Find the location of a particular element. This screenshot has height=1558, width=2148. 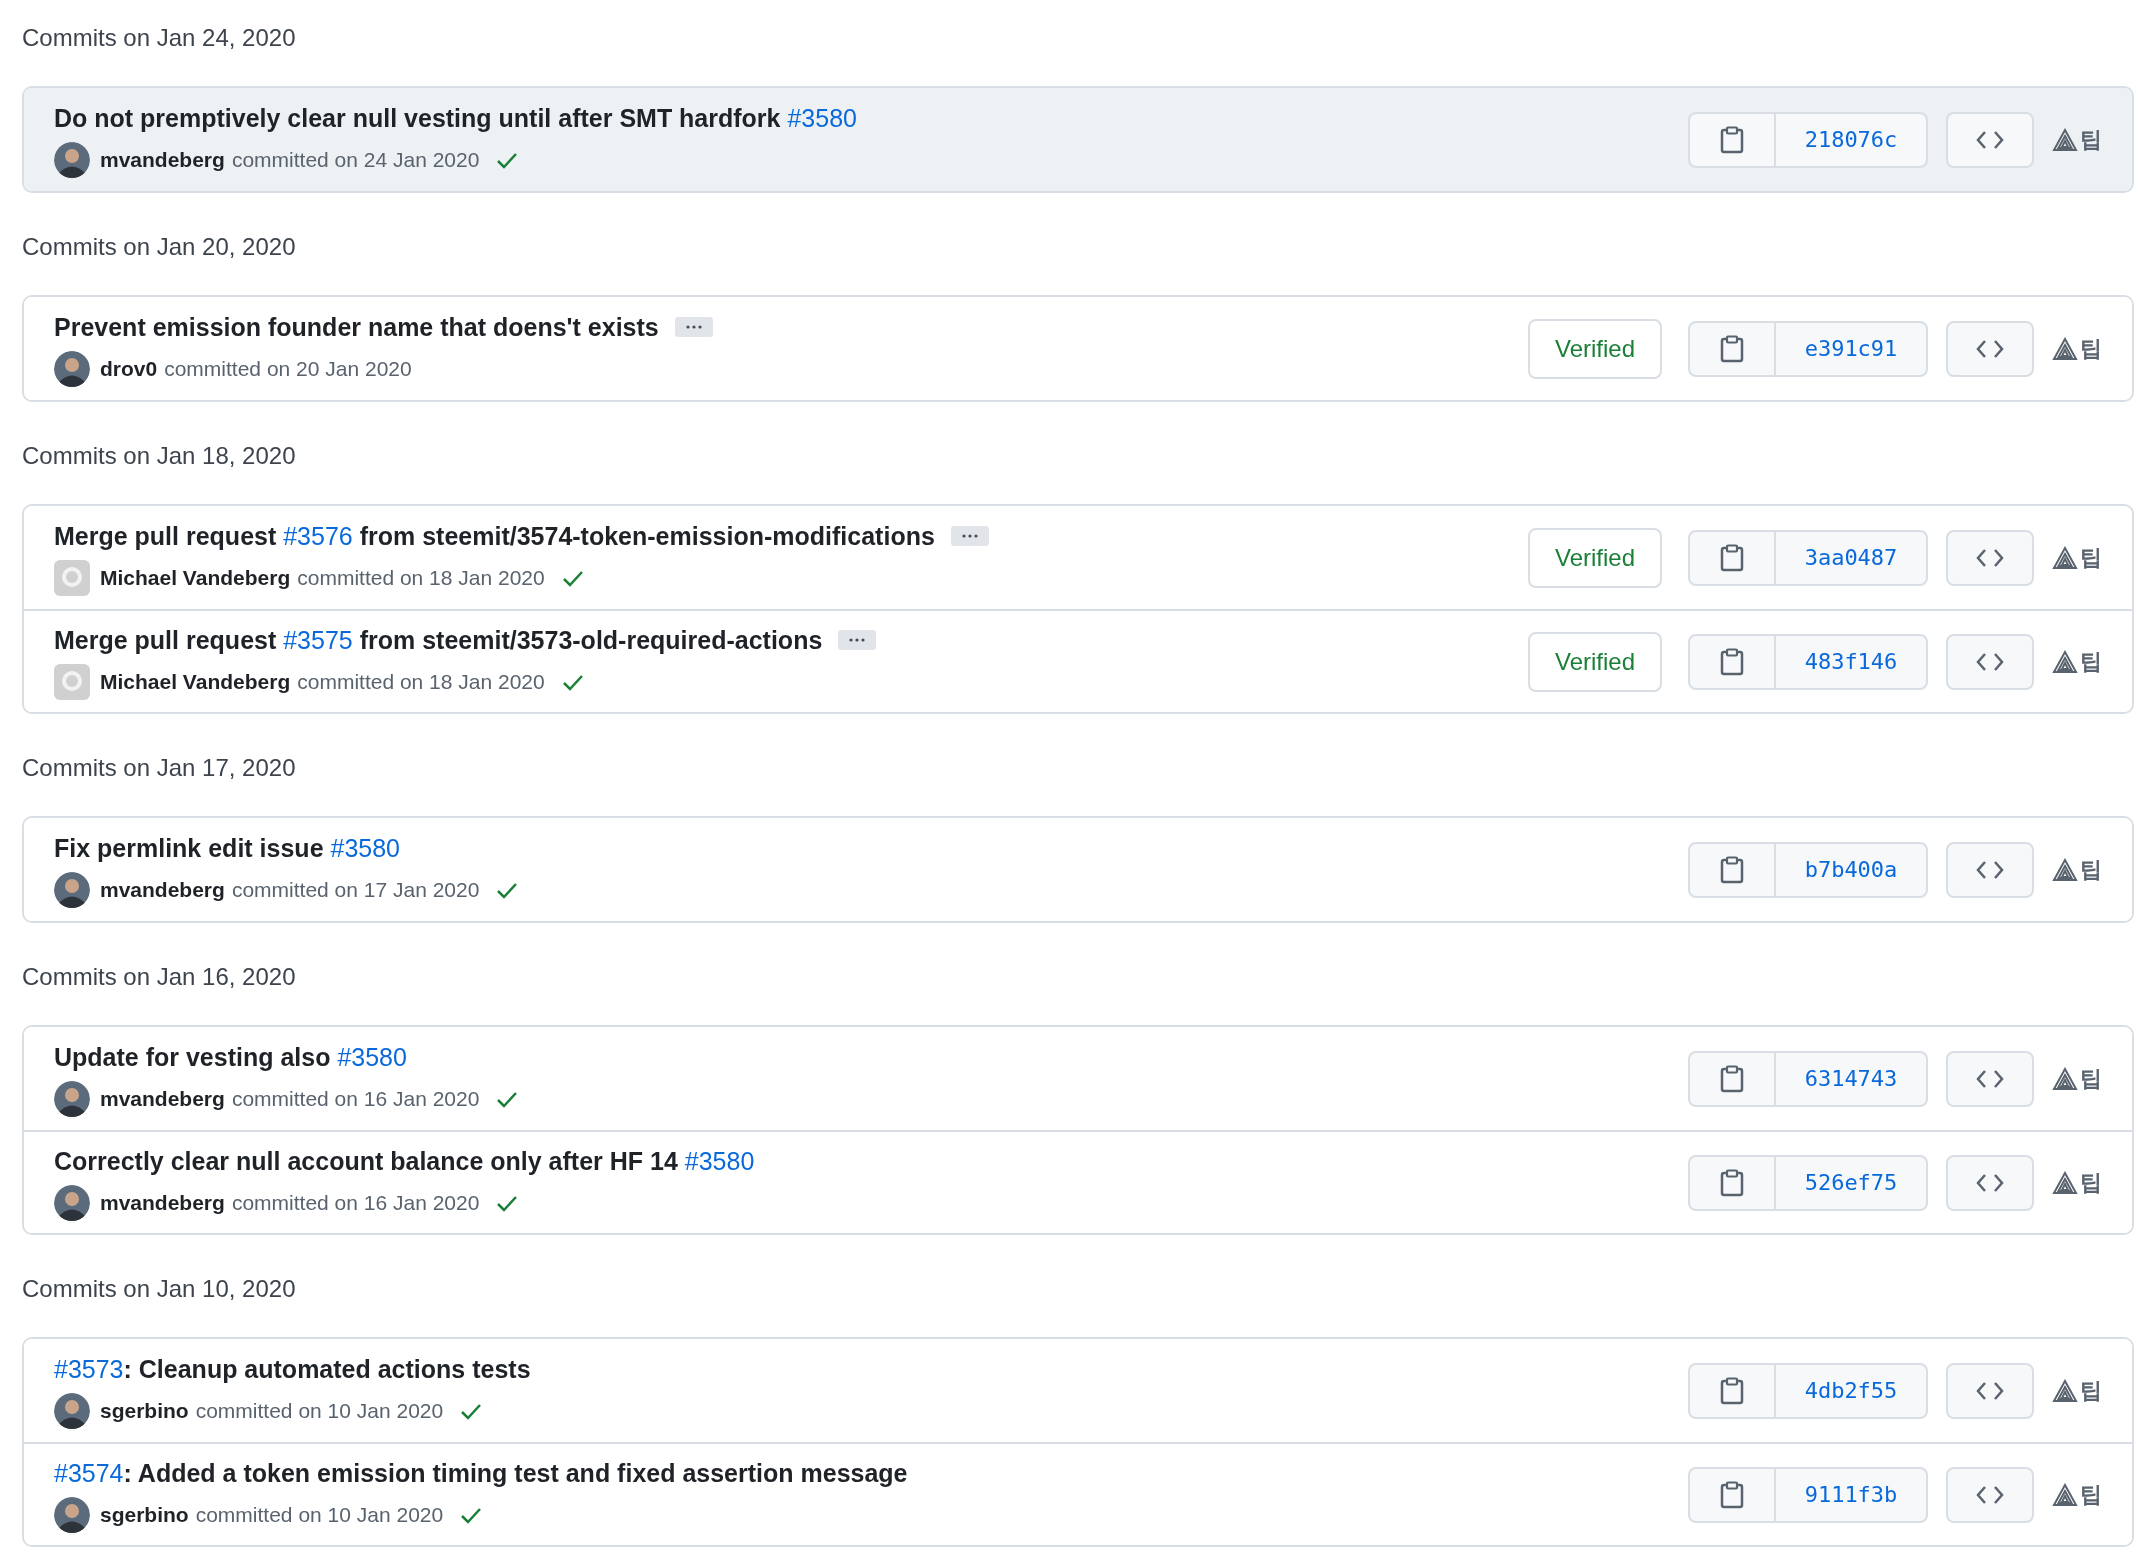

commit-title: Correctly clear null account balance only after HF 14 #3580 is located at coordinates (404, 1160).